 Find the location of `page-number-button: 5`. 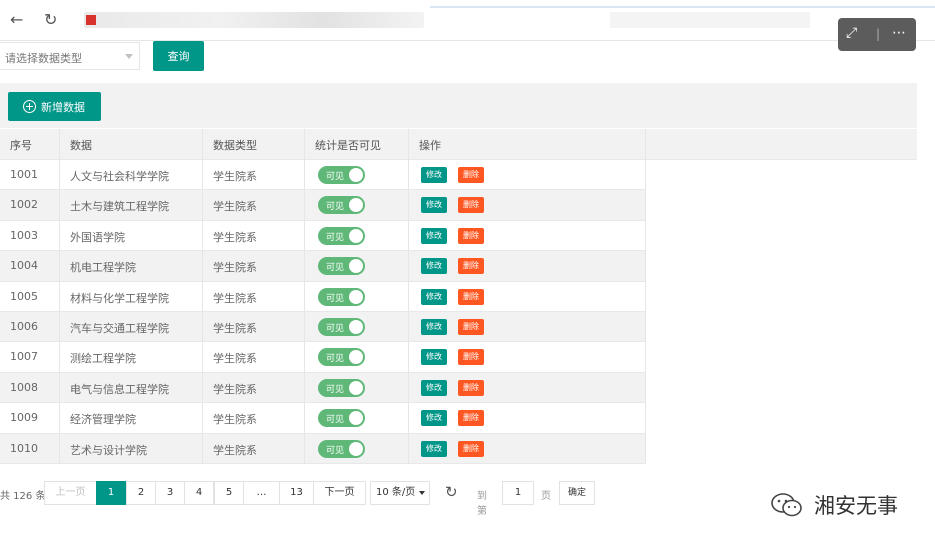

page-number-button: 5 is located at coordinates (229, 493).